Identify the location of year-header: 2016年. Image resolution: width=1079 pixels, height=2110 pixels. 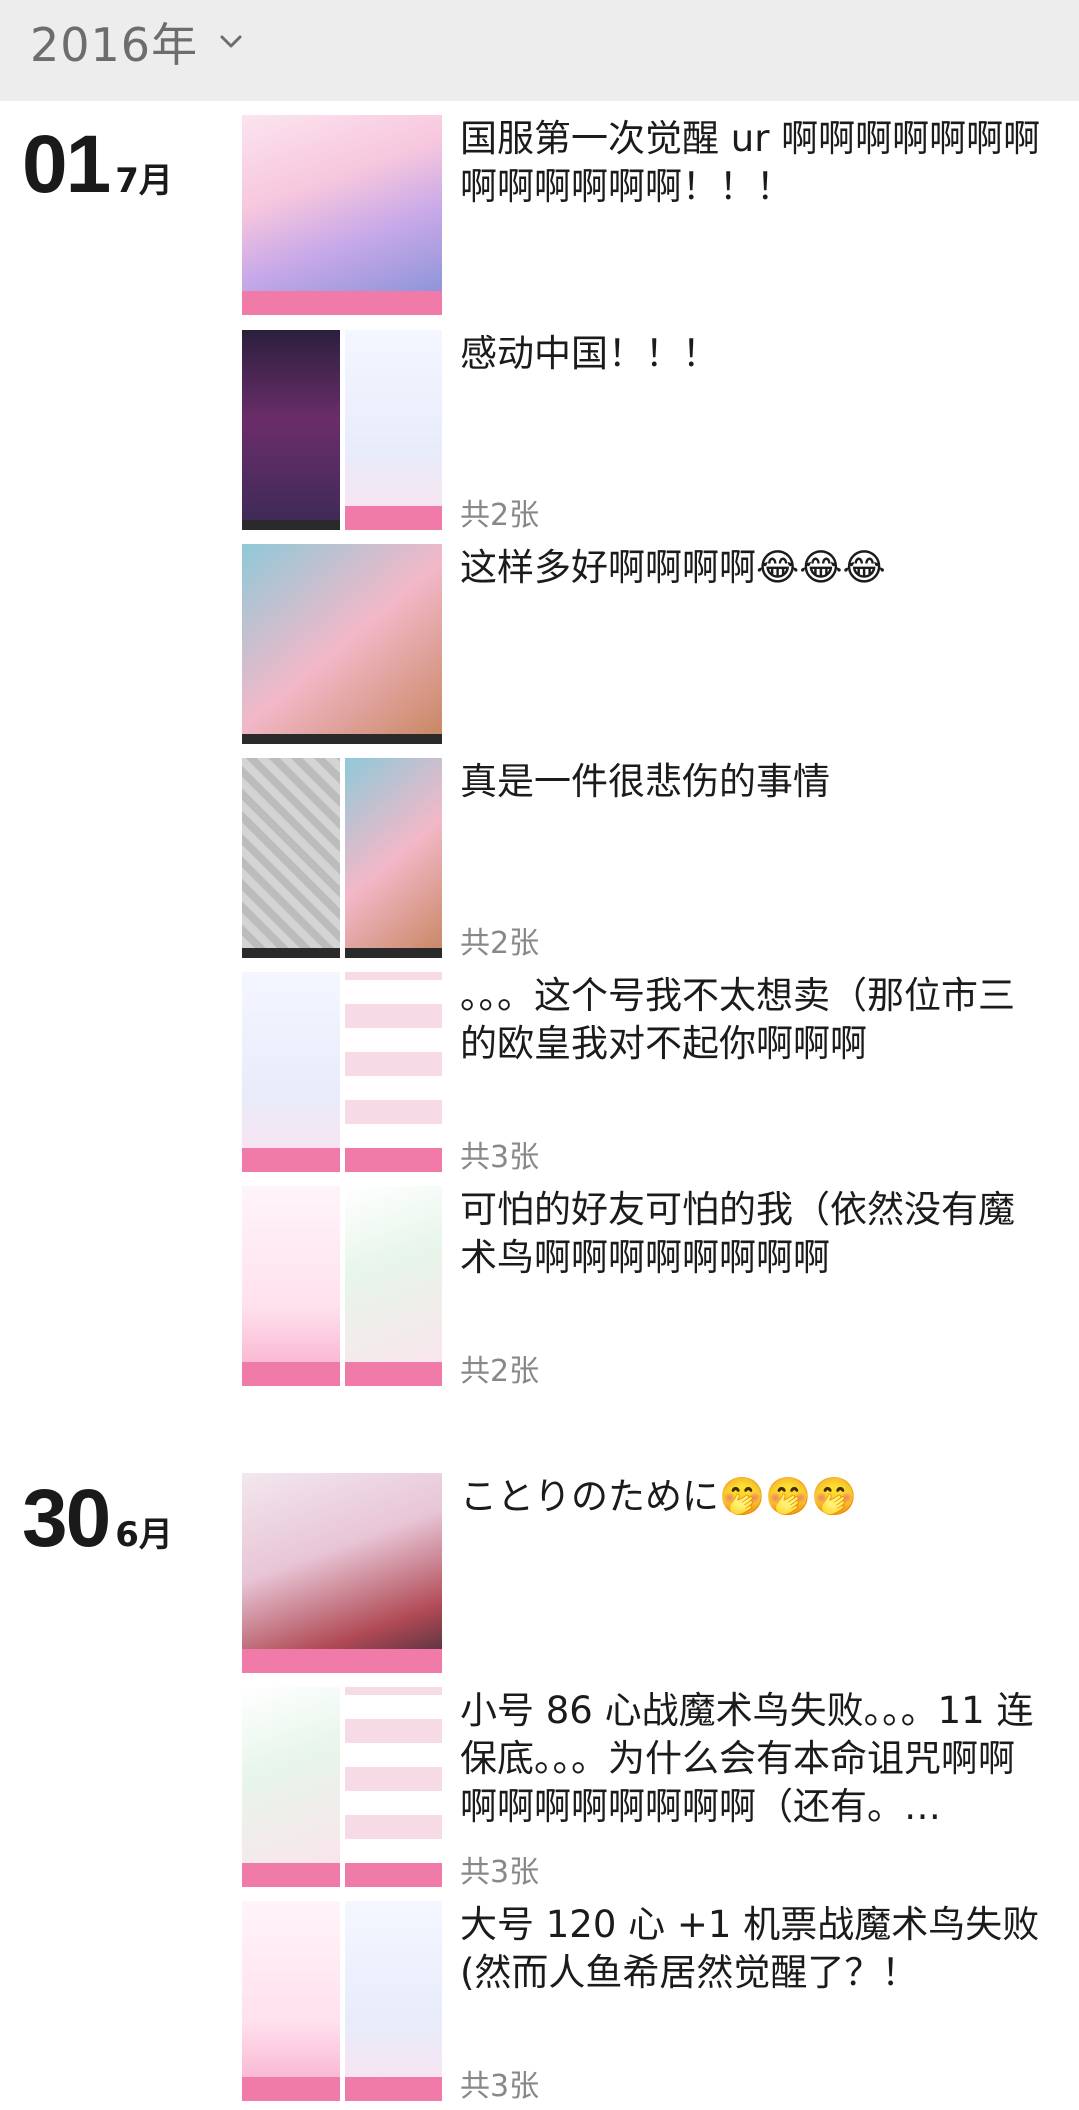
(539, 50).